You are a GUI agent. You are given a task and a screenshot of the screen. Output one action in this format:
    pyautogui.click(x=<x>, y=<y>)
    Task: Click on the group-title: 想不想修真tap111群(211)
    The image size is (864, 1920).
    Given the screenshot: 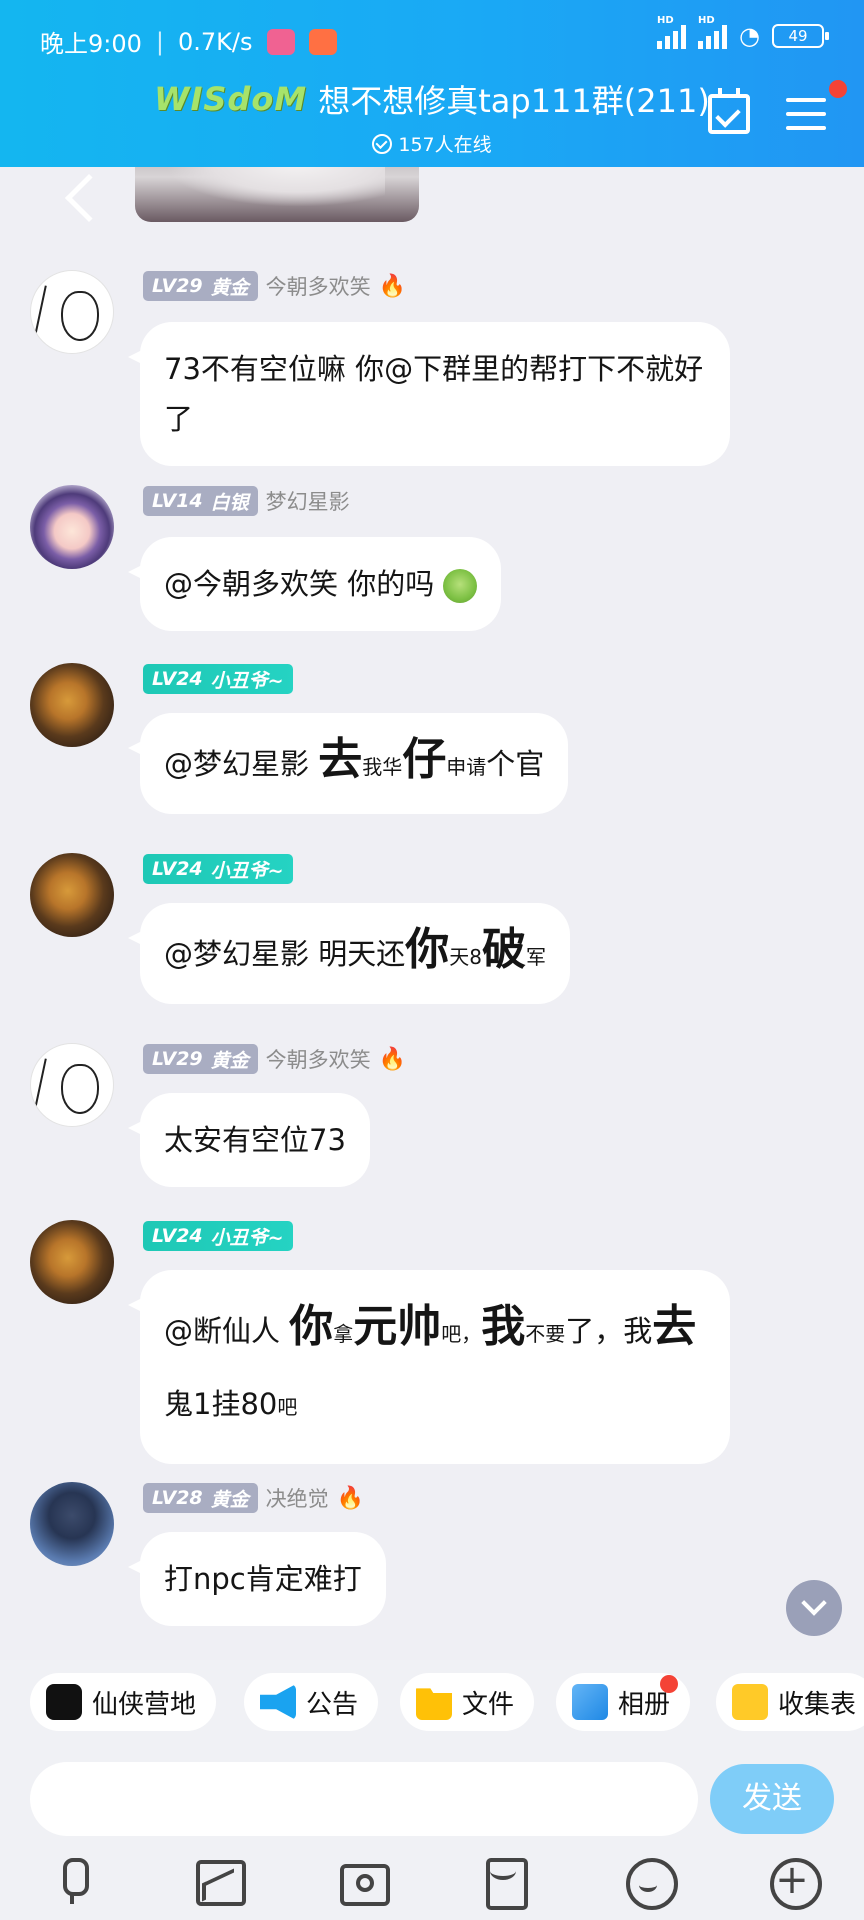 What is the action you would take?
    pyautogui.click(x=514, y=101)
    